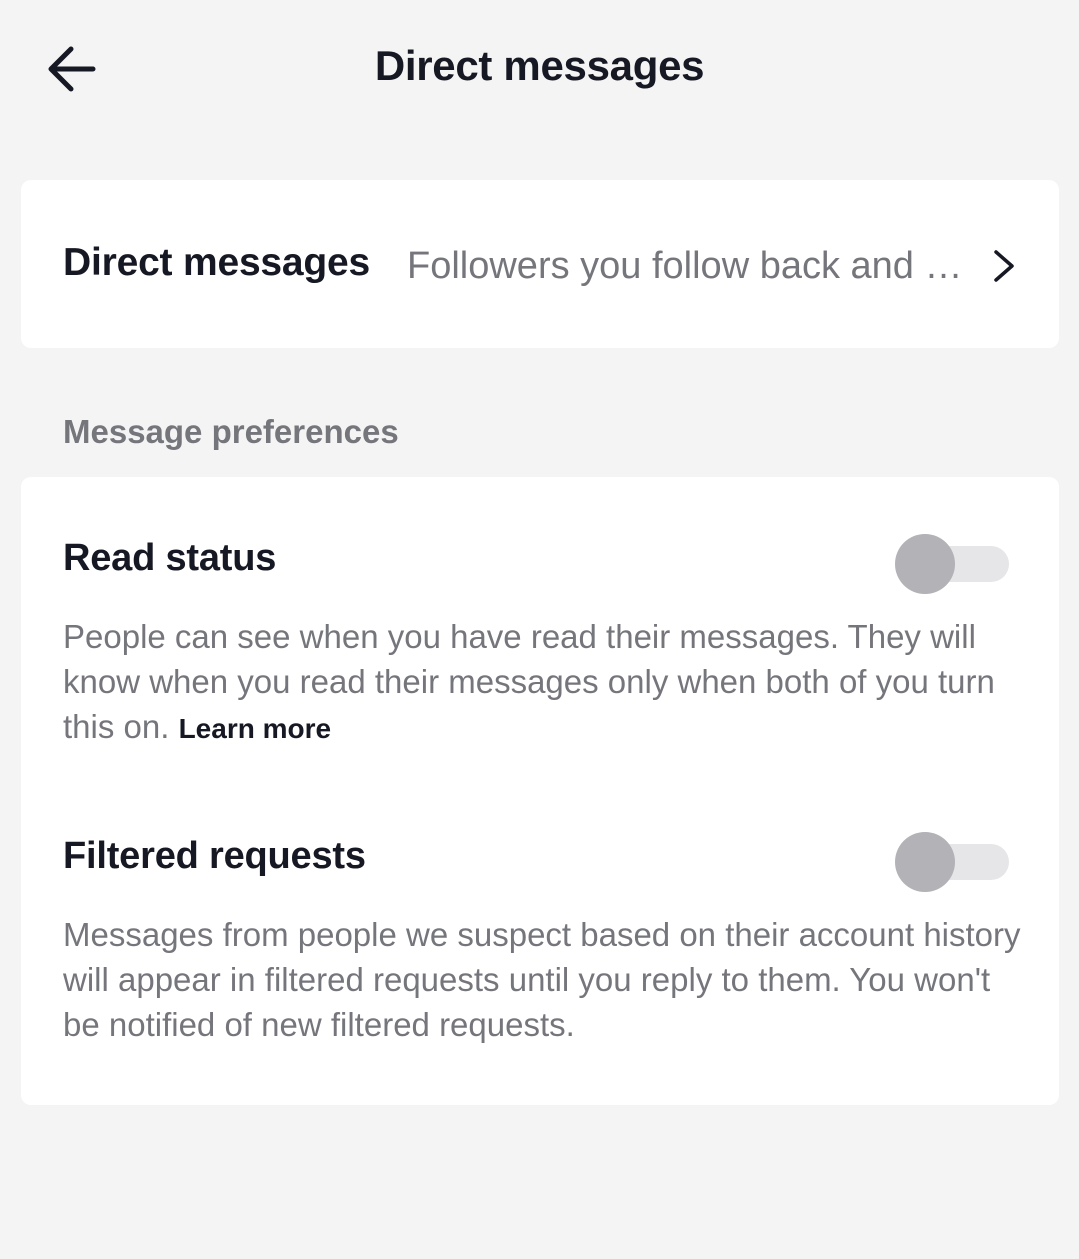 The width and height of the screenshot is (1079, 1259). I want to click on chevron-right-icon, so click(1004, 266).